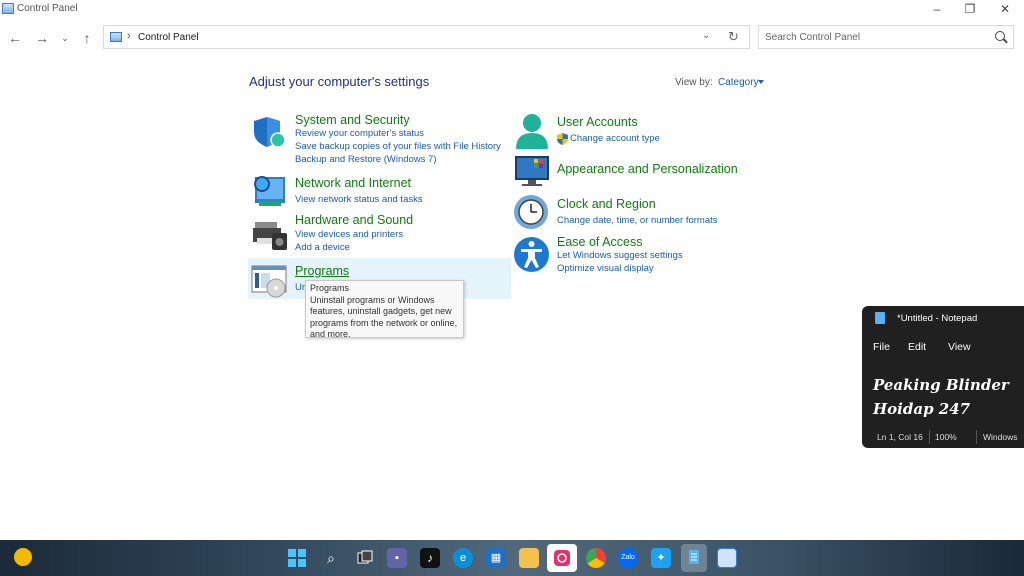 The image size is (1024, 576). What do you see at coordinates (87, 38) in the screenshot?
I see `up-arrow-icon: ↑` at bounding box center [87, 38].